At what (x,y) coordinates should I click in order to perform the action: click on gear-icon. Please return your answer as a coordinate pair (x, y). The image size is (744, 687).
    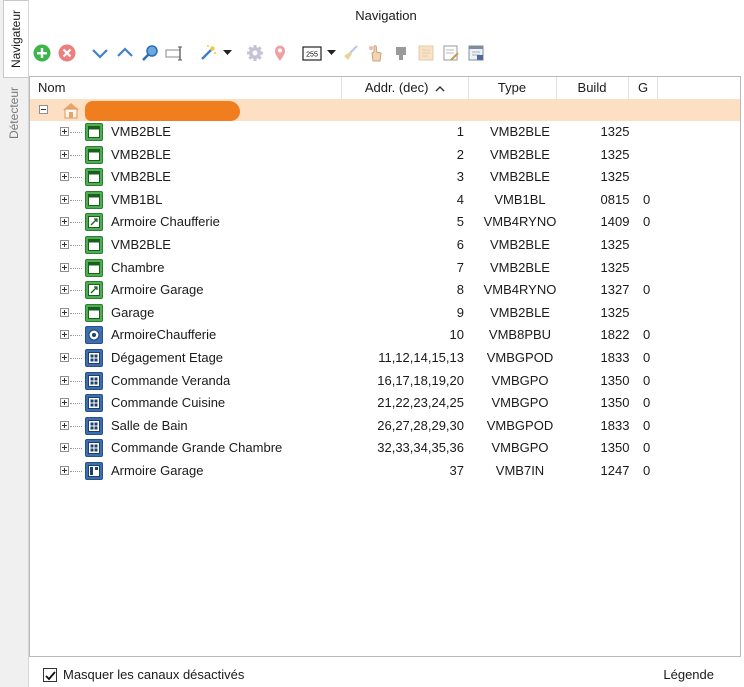
    Looking at the image, I should click on (254, 53).